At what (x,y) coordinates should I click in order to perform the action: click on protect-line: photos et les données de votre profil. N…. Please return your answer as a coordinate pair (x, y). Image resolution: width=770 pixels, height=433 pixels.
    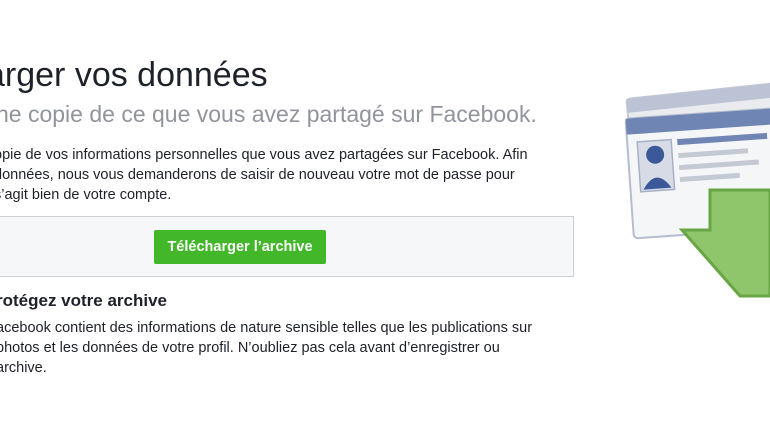
    Looking at the image, I should click on (250, 348).